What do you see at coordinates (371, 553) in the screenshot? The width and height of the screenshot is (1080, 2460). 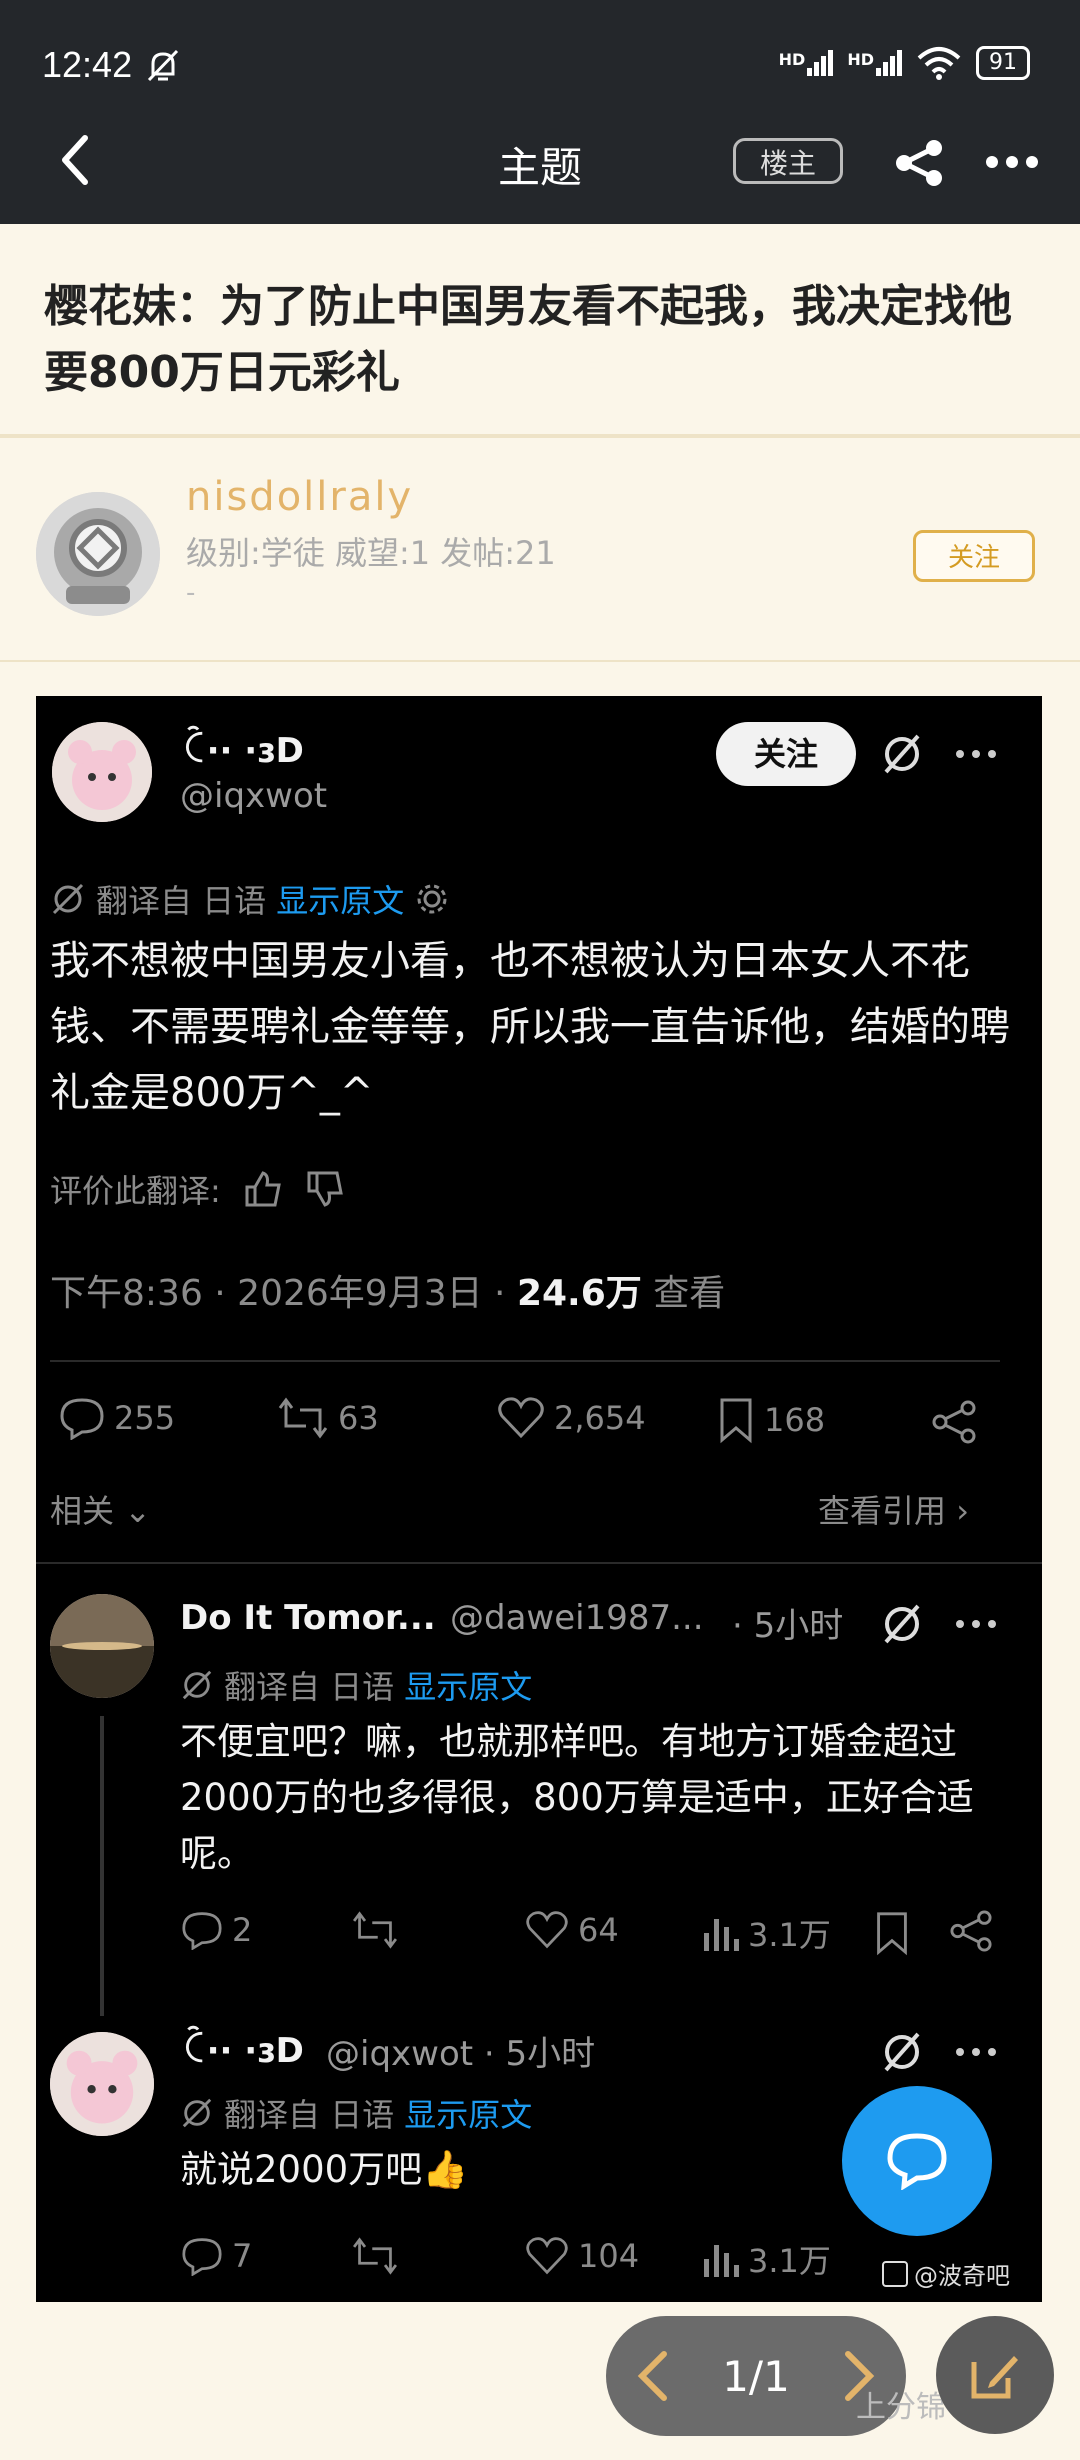 I see `author-meta: 级别:学徒 威望:1 发帖:21` at bounding box center [371, 553].